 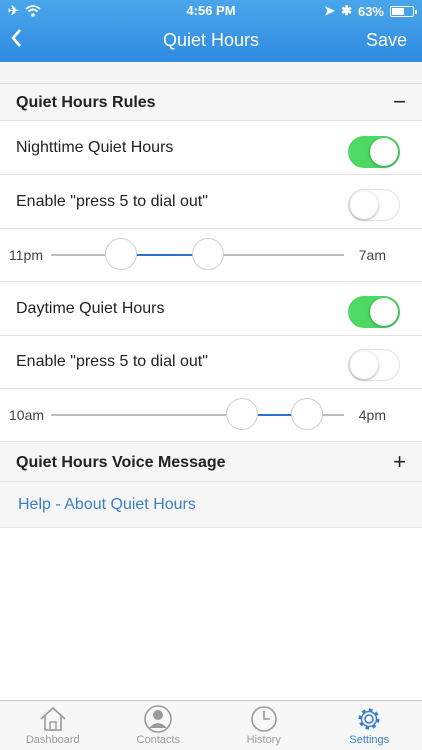 I want to click on daytime-slider-row: 10am 4pm, so click(x=211, y=415).